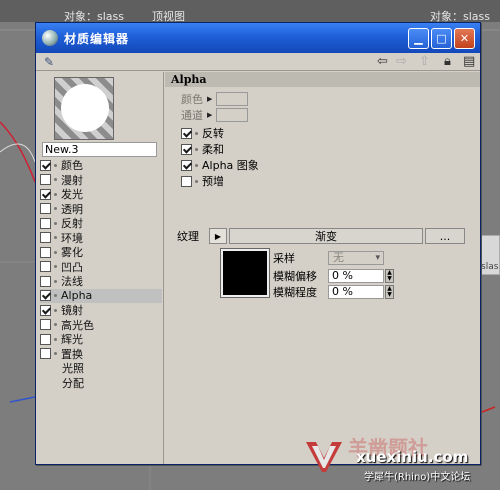  What do you see at coordinates (447, 61) in the screenshot?
I see `lock-icon: 🔒︎` at bounding box center [447, 61].